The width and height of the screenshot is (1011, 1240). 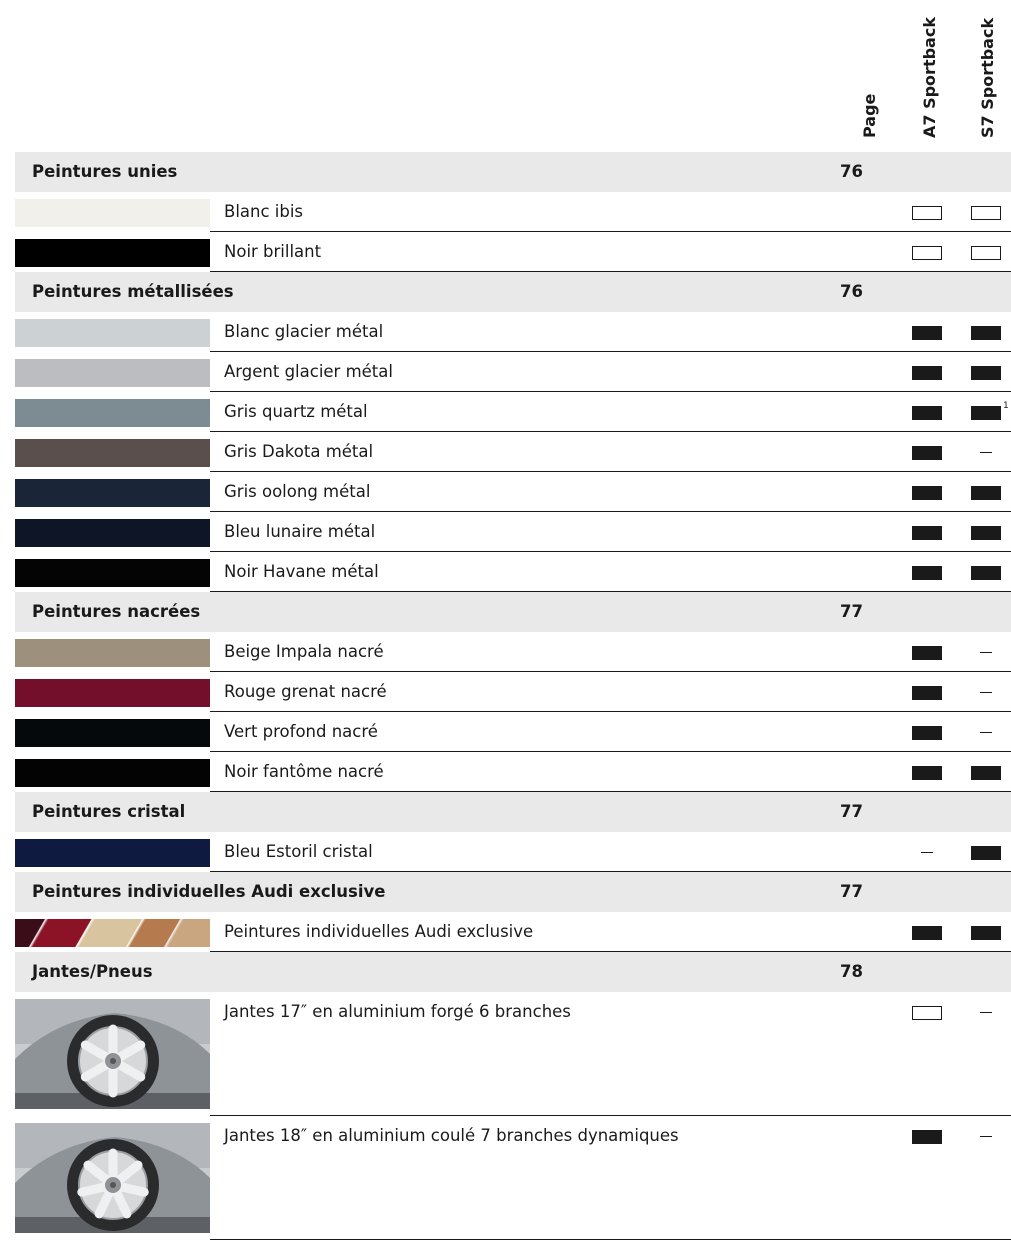 What do you see at coordinates (299, 451) in the screenshot?
I see `option-label: Gris Dakota métal` at bounding box center [299, 451].